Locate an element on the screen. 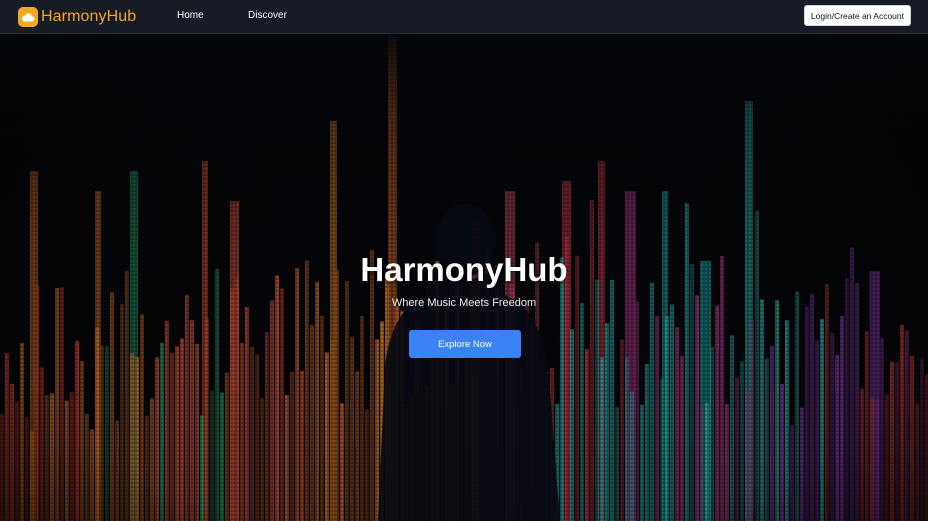  hero-title: HarmonyHub is located at coordinates (464, 269).